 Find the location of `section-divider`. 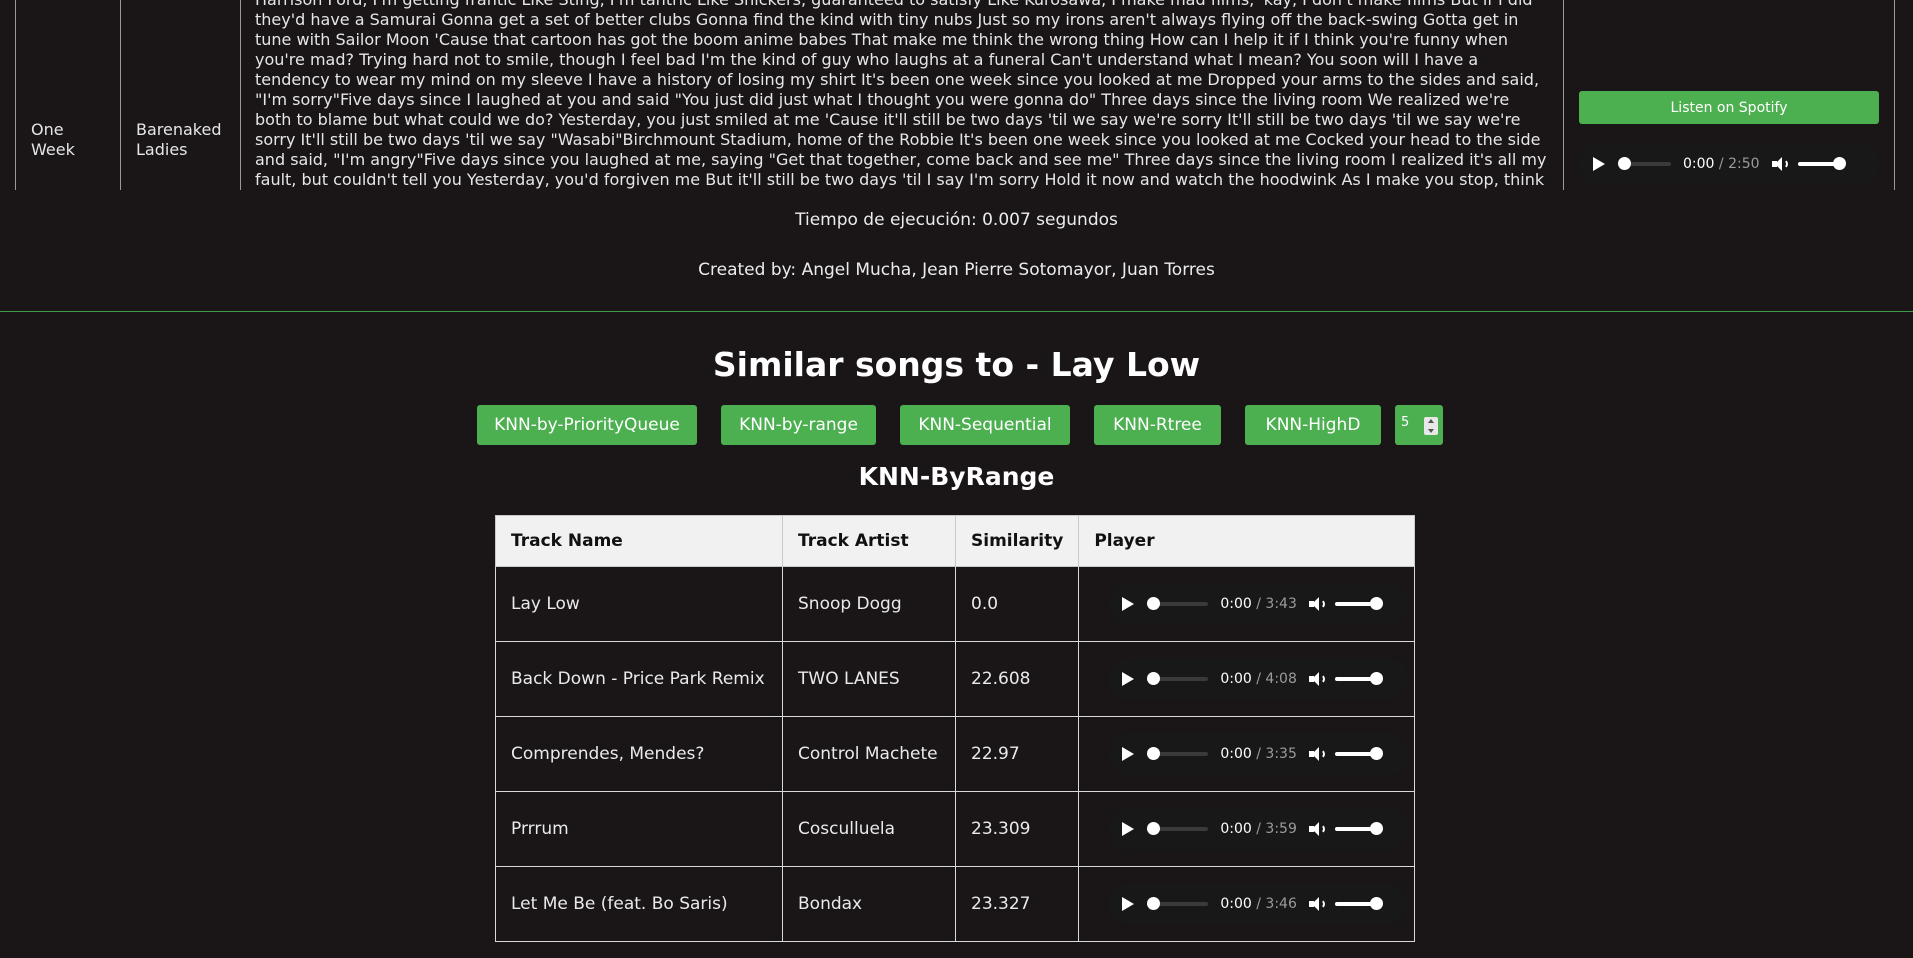

section-divider is located at coordinates (956, 311).